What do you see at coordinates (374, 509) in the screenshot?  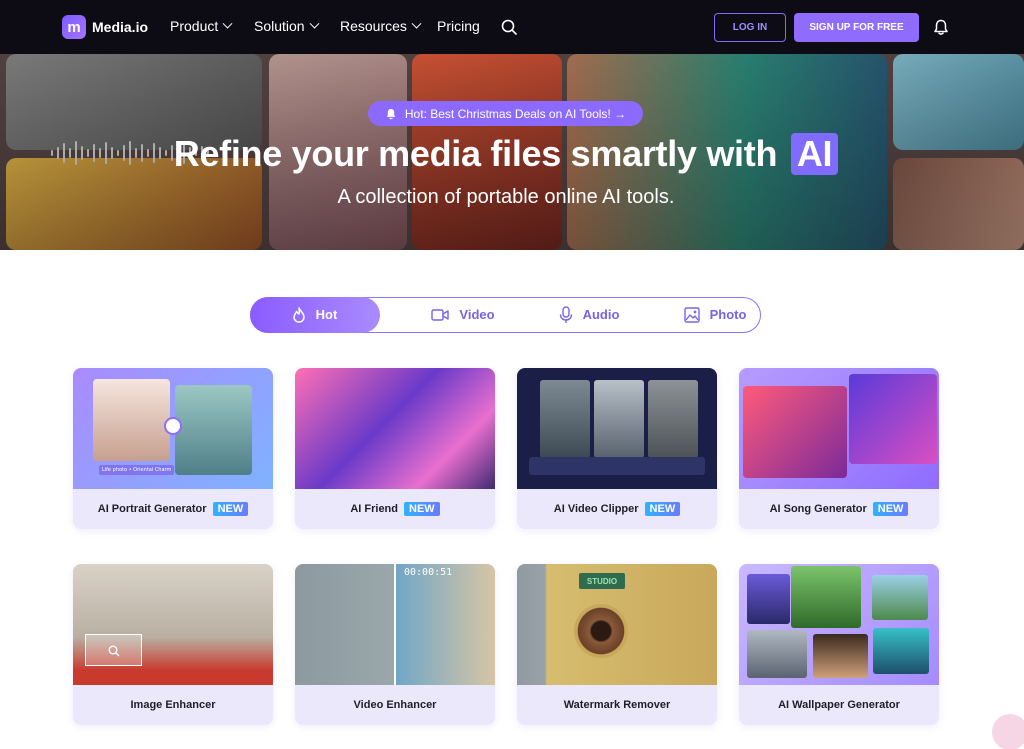 I see `card-title: AI Friend` at bounding box center [374, 509].